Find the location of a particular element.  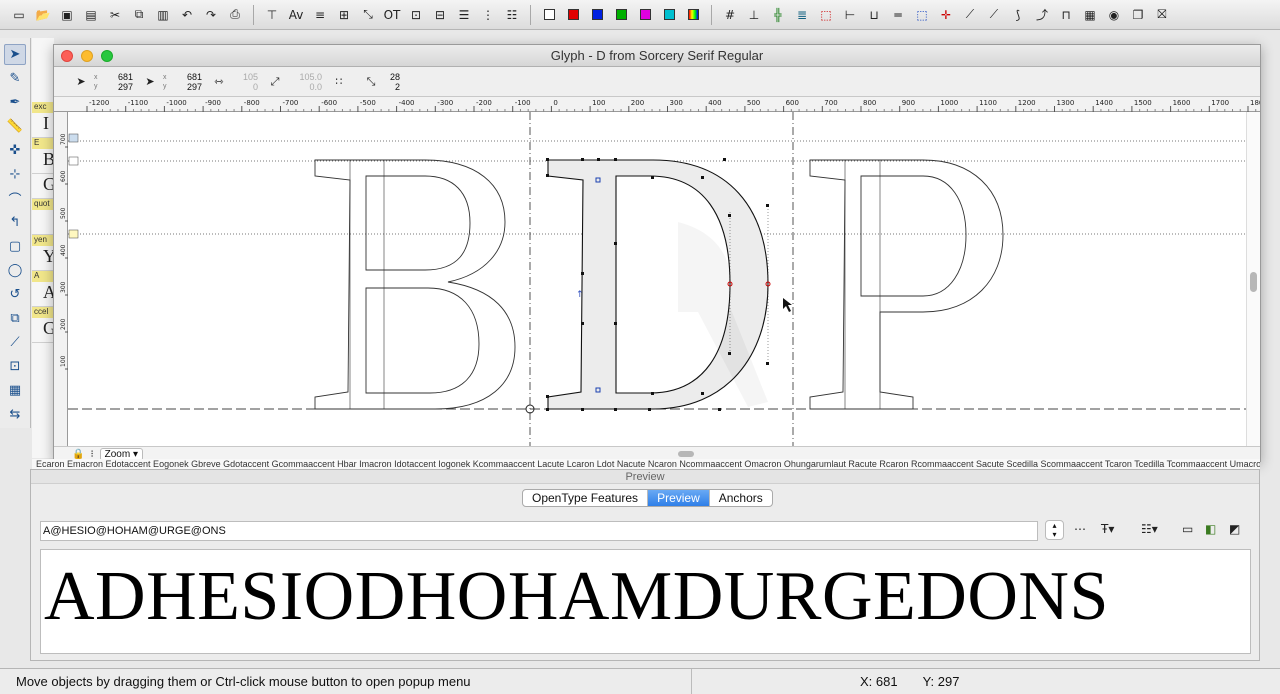

pointer-tool-icon: ➤ is located at coordinates (15, 54).